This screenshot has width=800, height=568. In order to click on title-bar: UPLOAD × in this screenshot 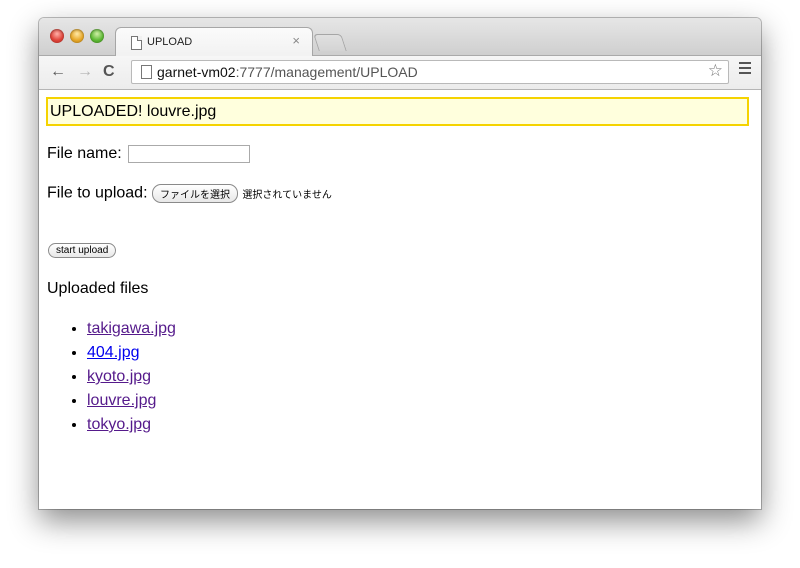, I will do `click(400, 37)`.